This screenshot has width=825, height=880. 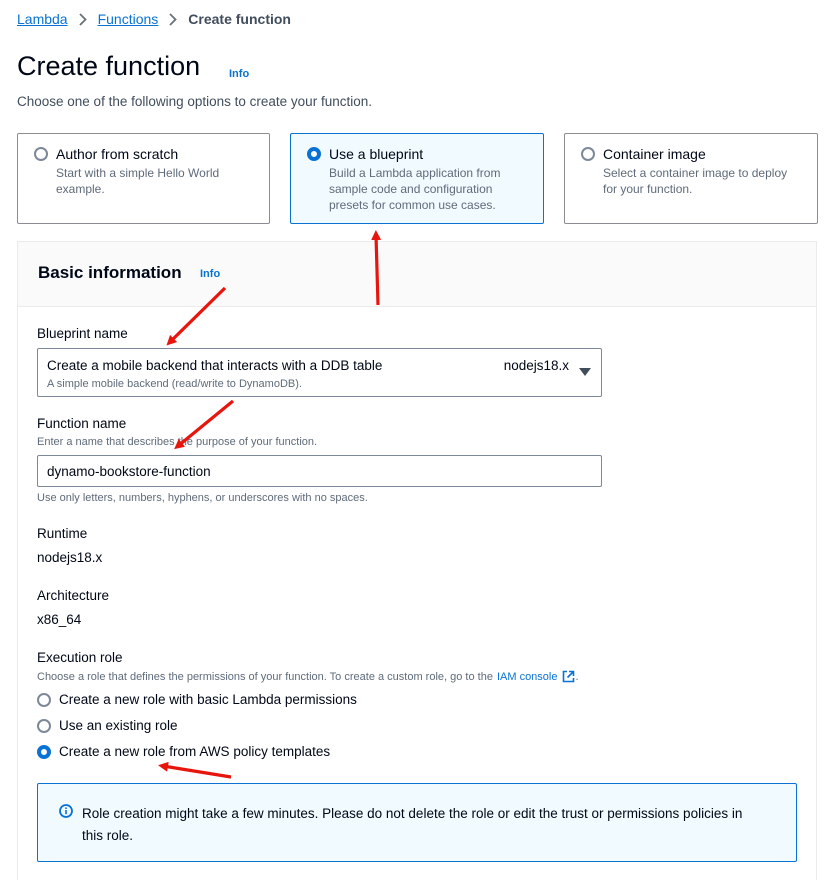 What do you see at coordinates (59, 619) in the screenshot?
I see `architecture-value: x86_64` at bounding box center [59, 619].